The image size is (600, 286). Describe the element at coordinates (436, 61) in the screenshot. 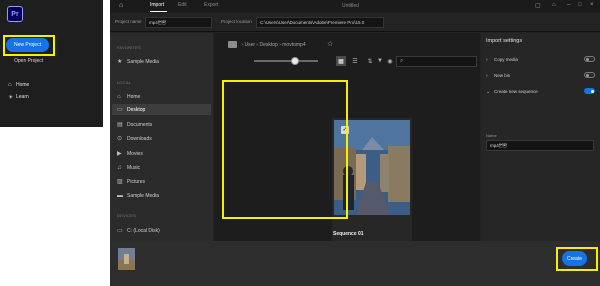

I see `search-input: ⌕` at that location.